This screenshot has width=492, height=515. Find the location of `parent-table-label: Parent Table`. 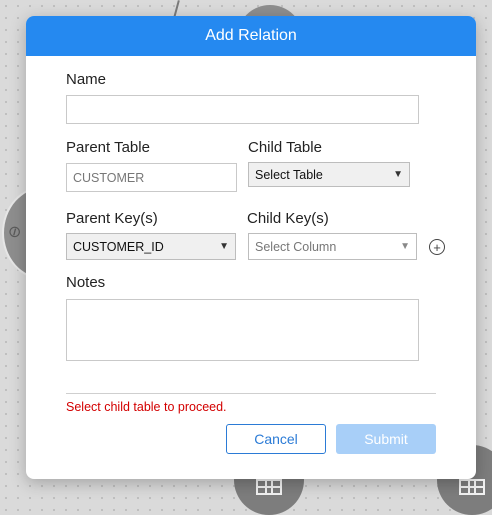

parent-table-label: Parent Table is located at coordinates (108, 147).